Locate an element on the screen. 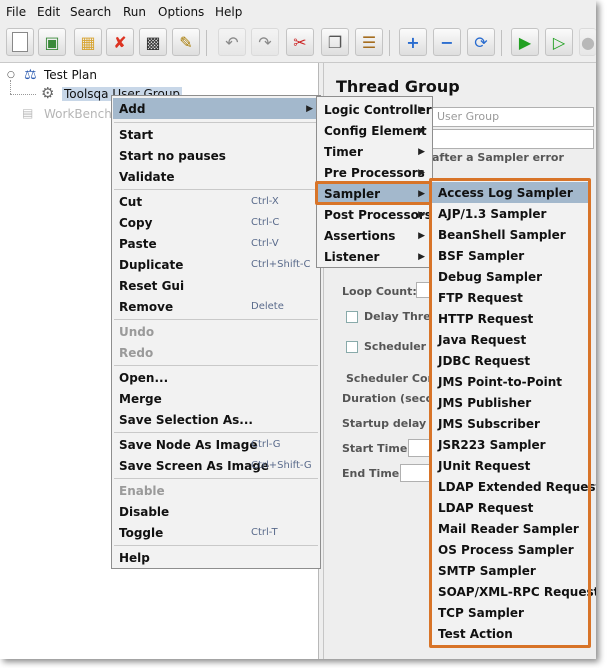  scheduler-label: Scheduler is located at coordinates (395, 346).